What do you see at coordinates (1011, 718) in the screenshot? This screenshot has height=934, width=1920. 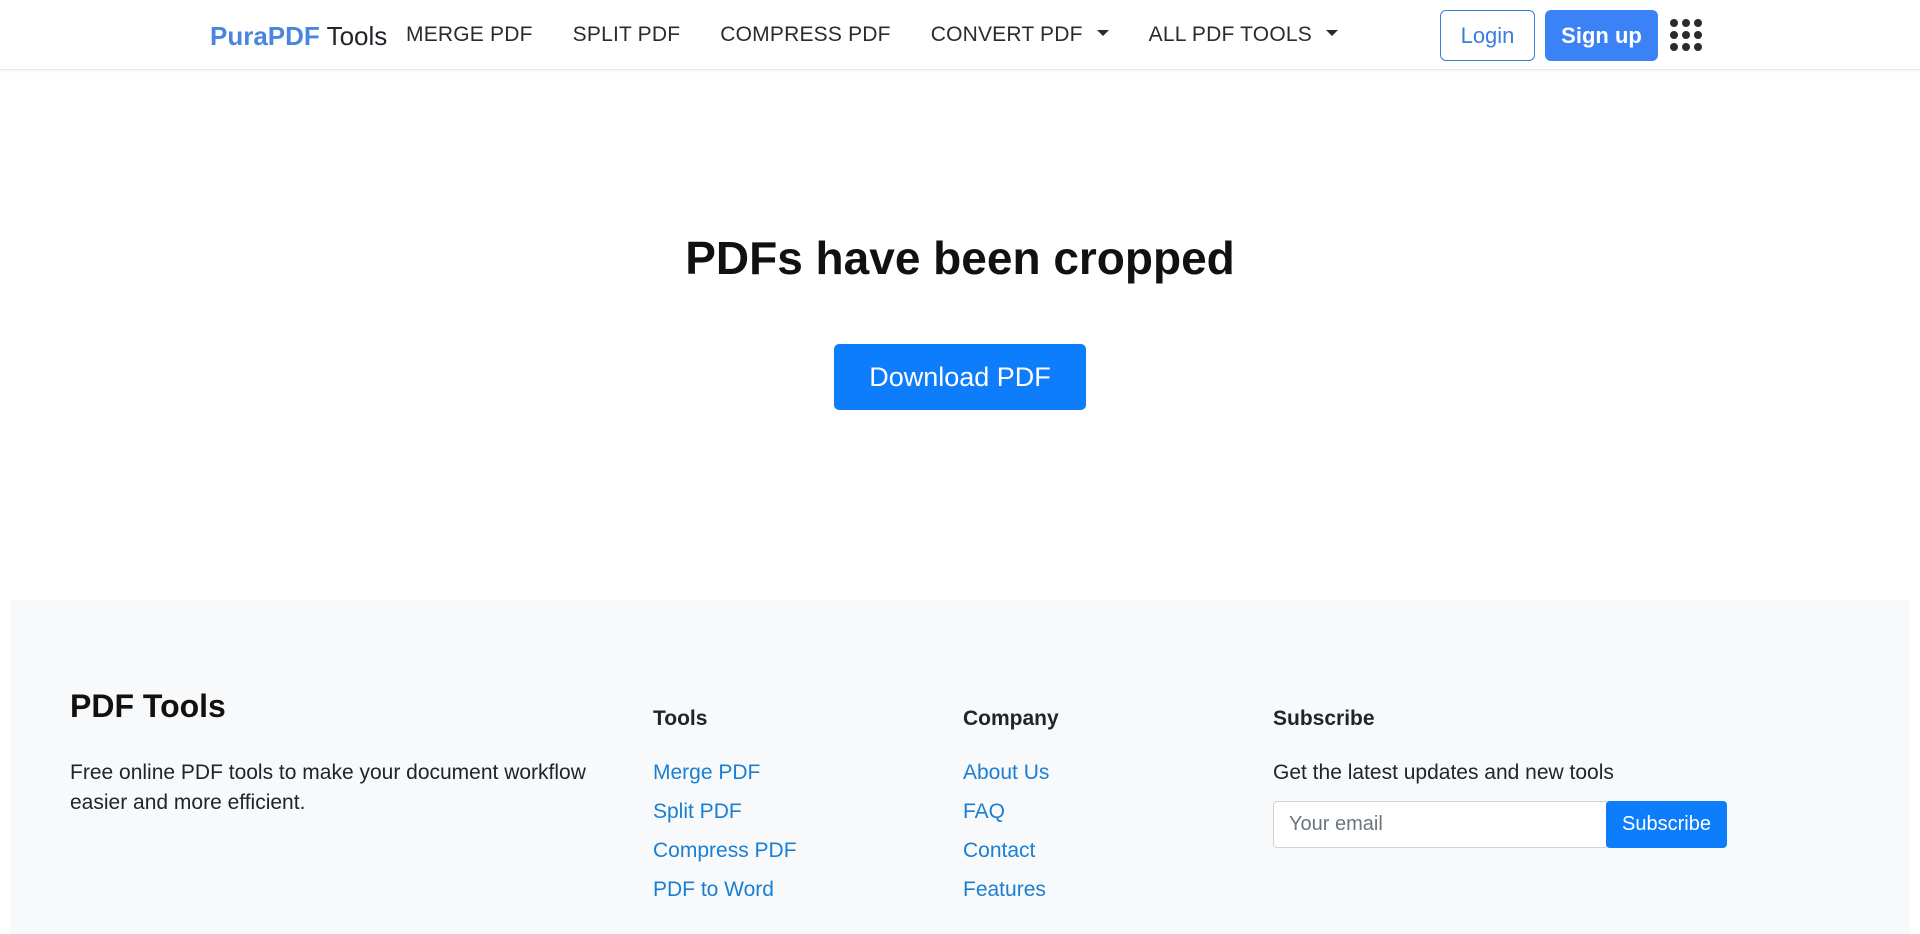 I see `footer-company-heading: Company` at bounding box center [1011, 718].